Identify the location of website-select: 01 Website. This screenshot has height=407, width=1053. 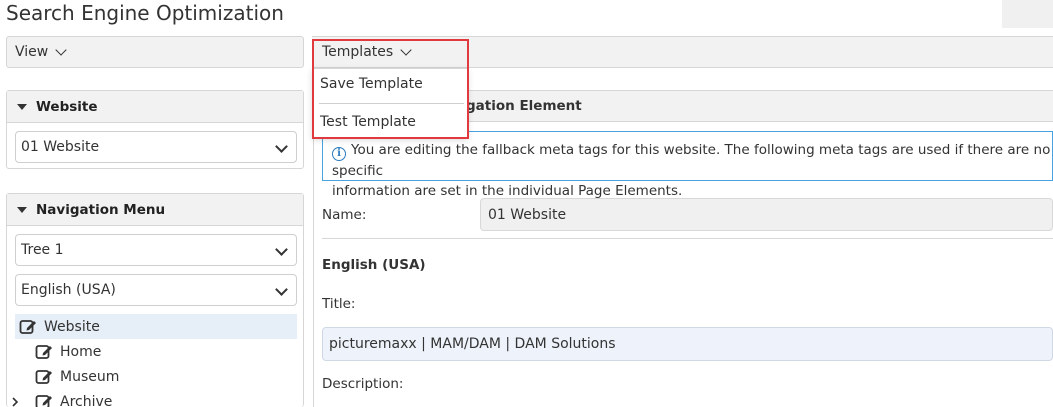
(156, 147).